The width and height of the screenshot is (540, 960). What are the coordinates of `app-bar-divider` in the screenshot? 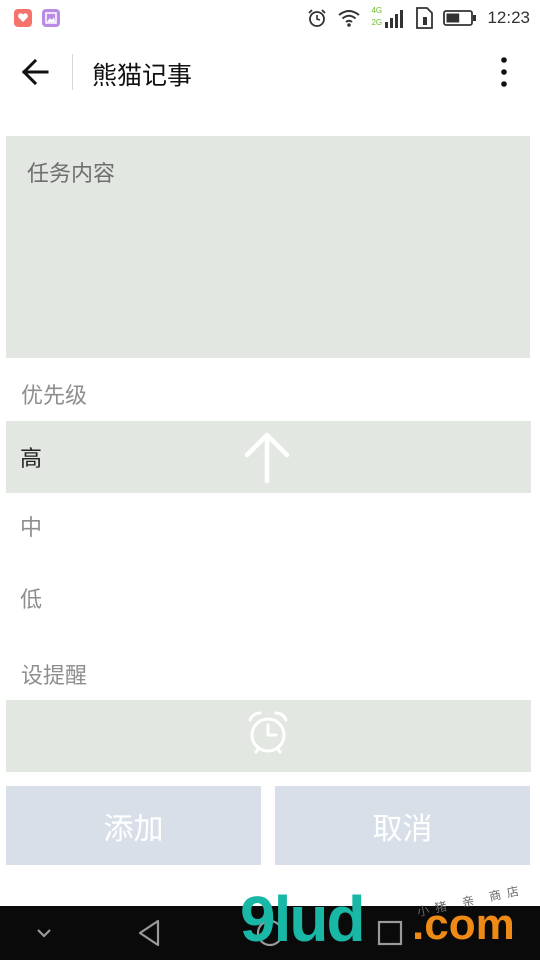 It's located at (72, 72).